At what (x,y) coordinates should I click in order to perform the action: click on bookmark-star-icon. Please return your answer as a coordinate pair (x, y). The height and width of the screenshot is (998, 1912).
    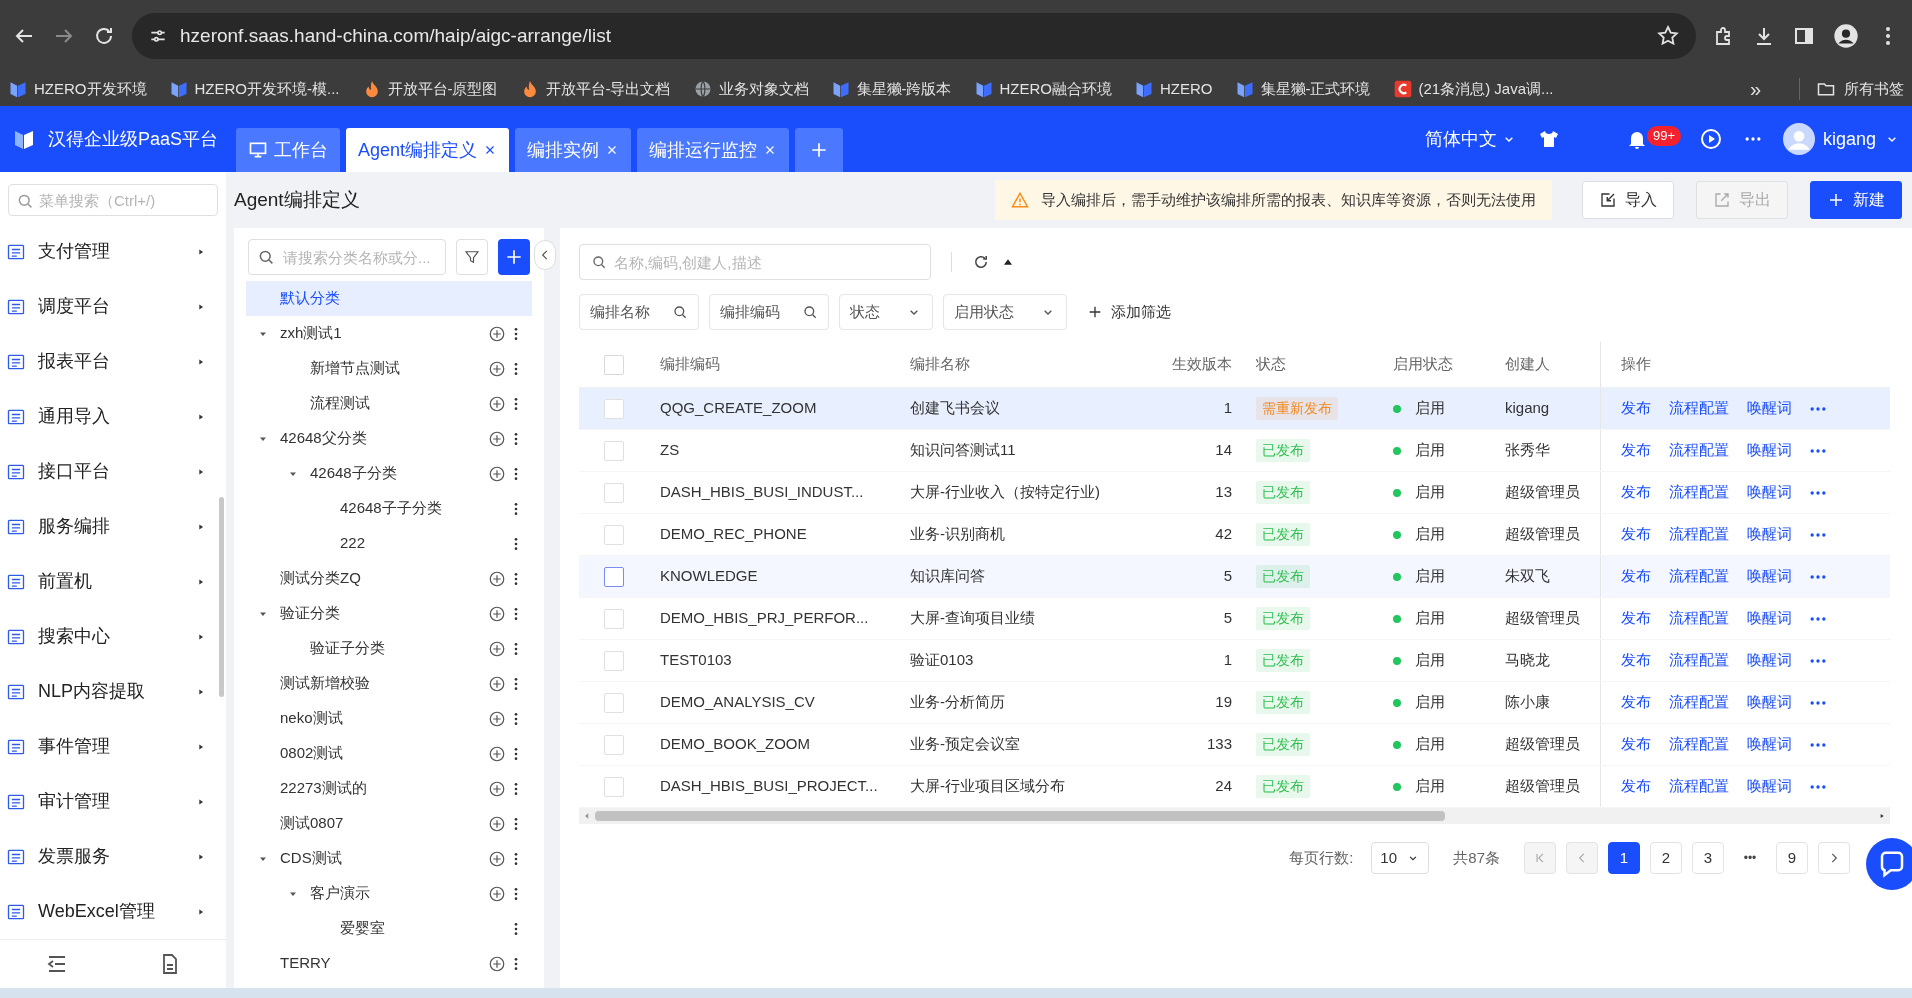
    Looking at the image, I should click on (1668, 36).